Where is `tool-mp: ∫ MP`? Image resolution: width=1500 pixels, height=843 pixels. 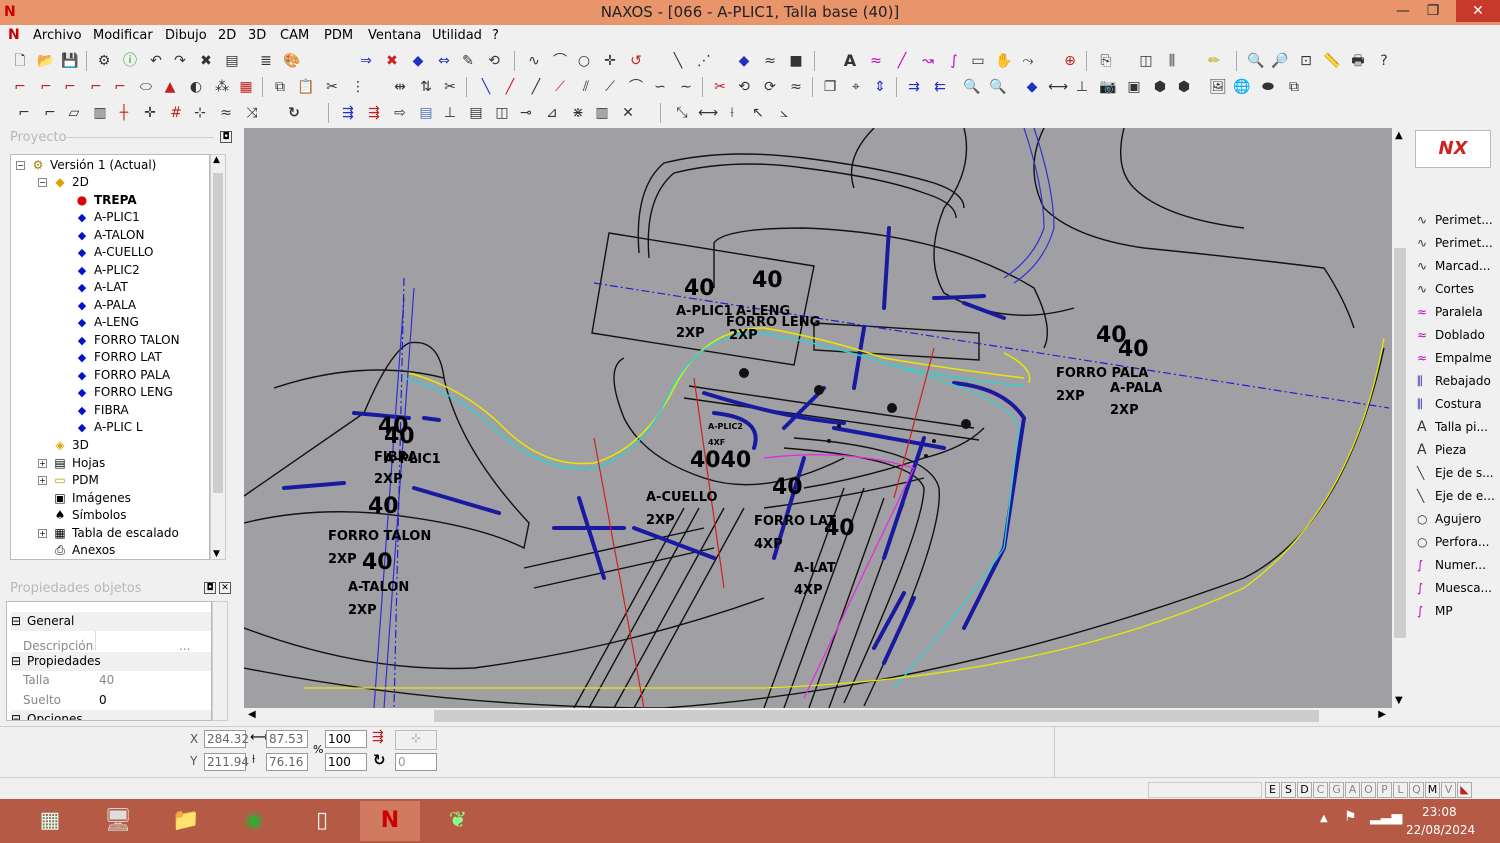
tool-mp: ∫ MP is located at coordinates (1435, 611).